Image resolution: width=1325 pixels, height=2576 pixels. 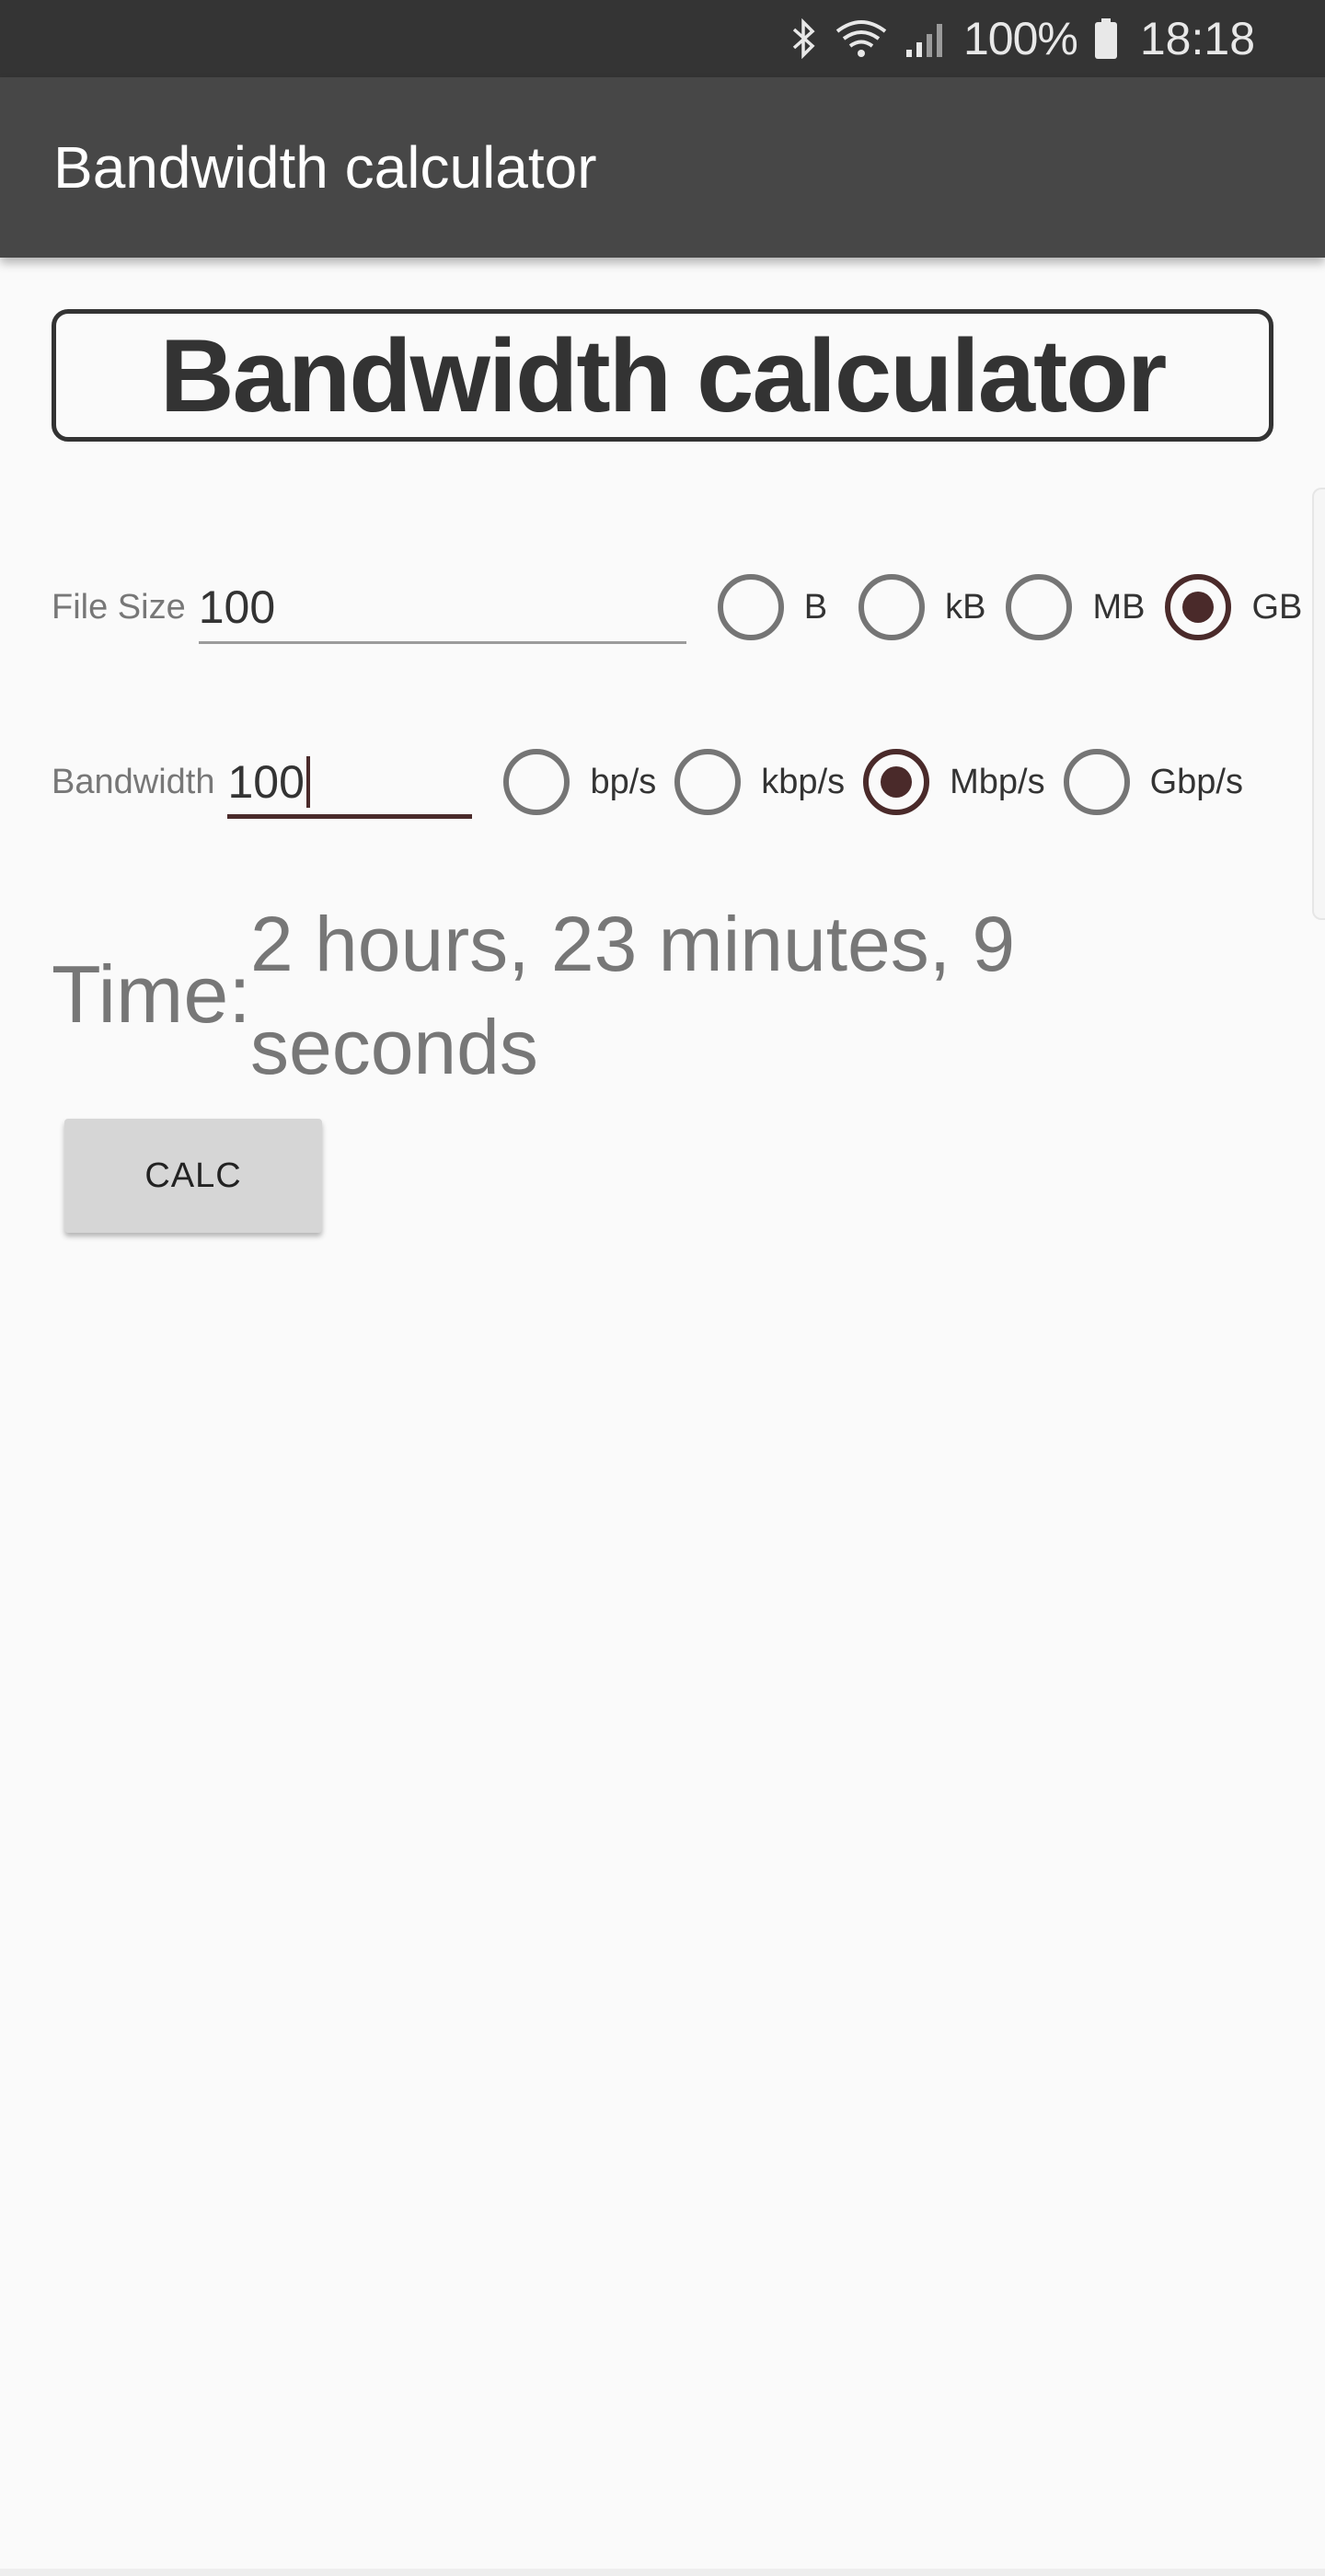 What do you see at coordinates (350, 816) in the screenshot?
I see `bandwidth-underline` at bounding box center [350, 816].